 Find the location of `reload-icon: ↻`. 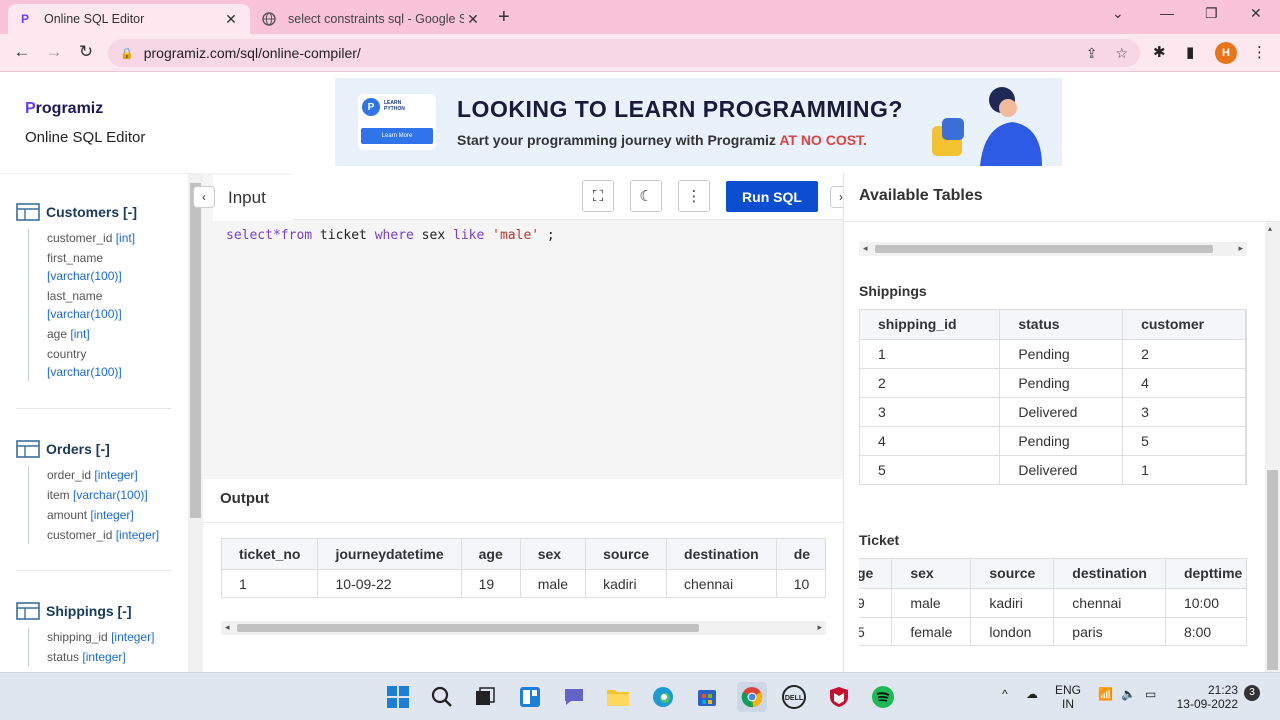

reload-icon: ↻ is located at coordinates (86, 52).